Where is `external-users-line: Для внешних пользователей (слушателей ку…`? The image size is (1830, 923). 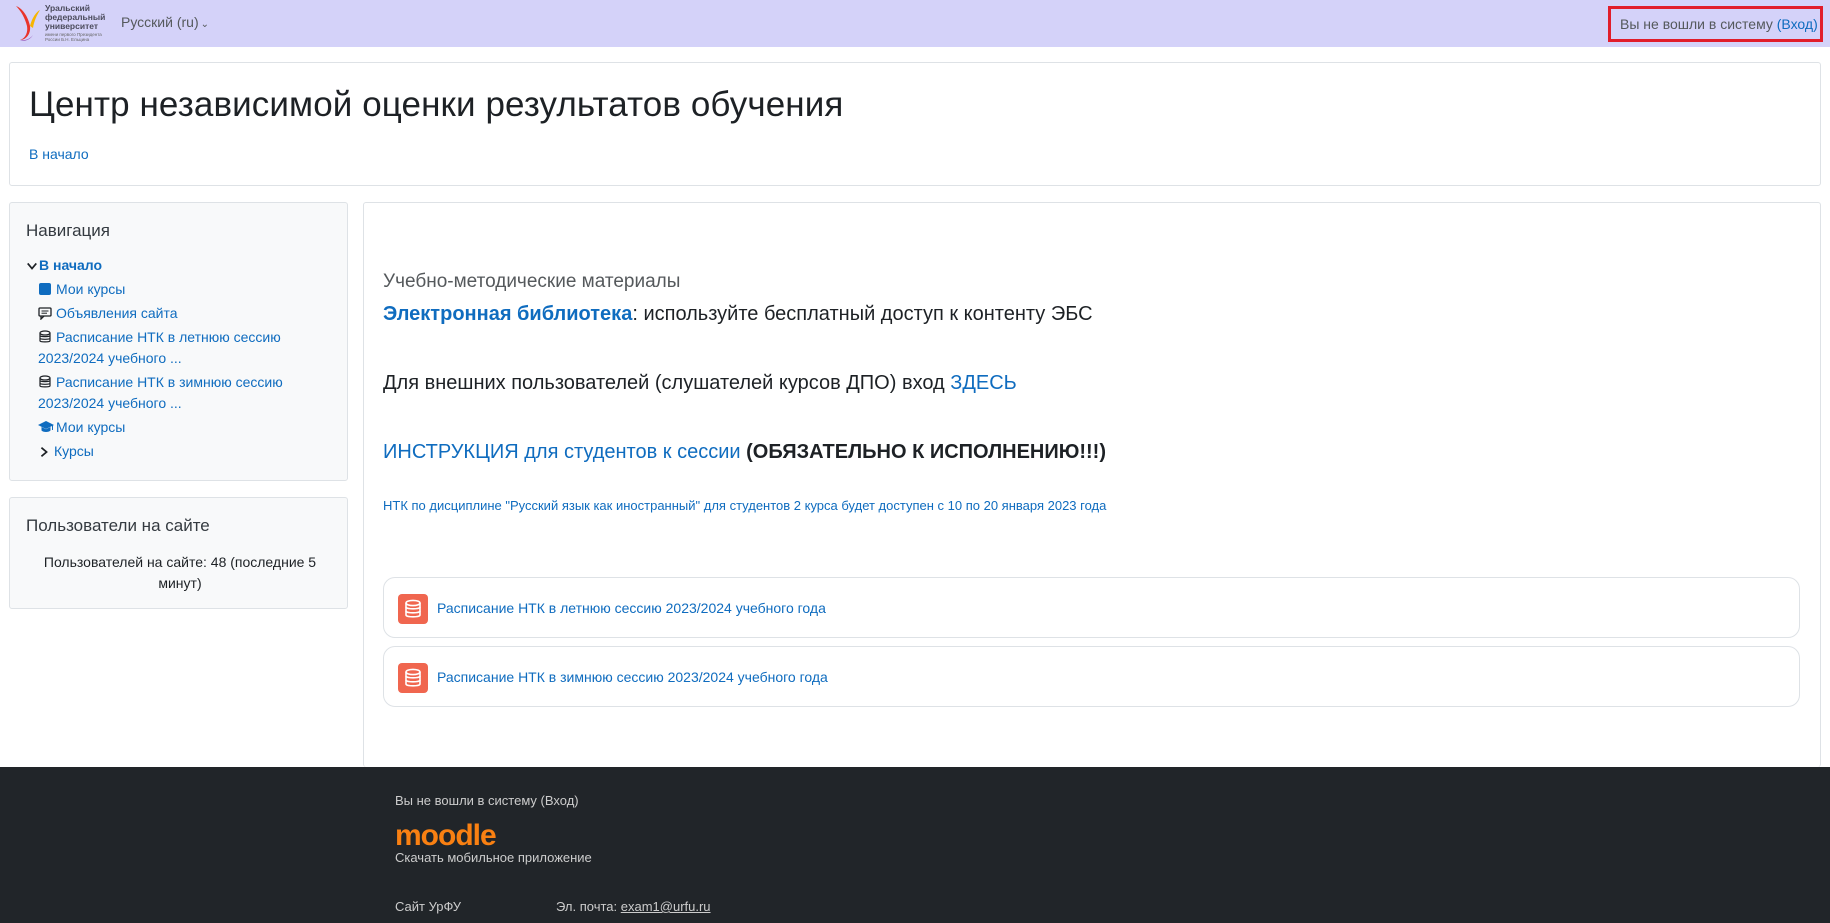
external-users-line: Для внешних пользователей (слушателей ку… is located at coordinates (700, 383).